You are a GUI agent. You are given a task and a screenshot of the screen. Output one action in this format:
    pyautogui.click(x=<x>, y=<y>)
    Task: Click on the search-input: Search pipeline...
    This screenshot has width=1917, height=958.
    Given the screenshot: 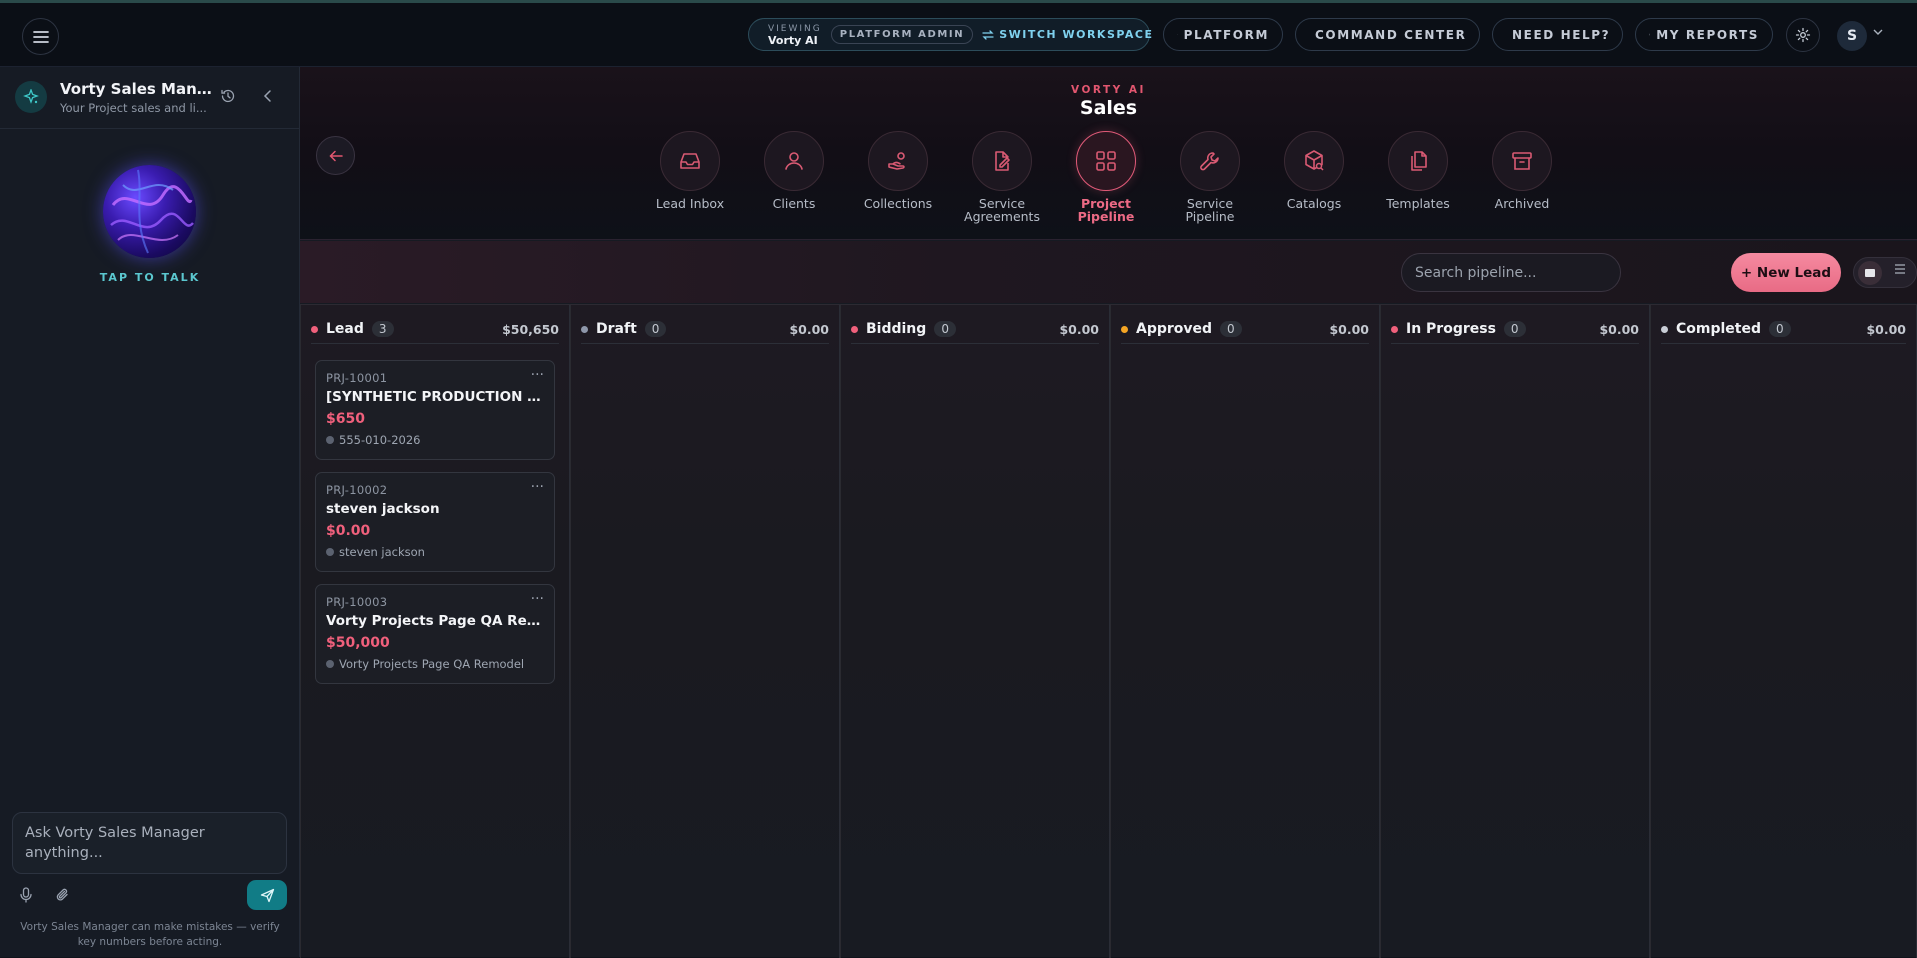 What is the action you would take?
    pyautogui.click(x=1511, y=272)
    